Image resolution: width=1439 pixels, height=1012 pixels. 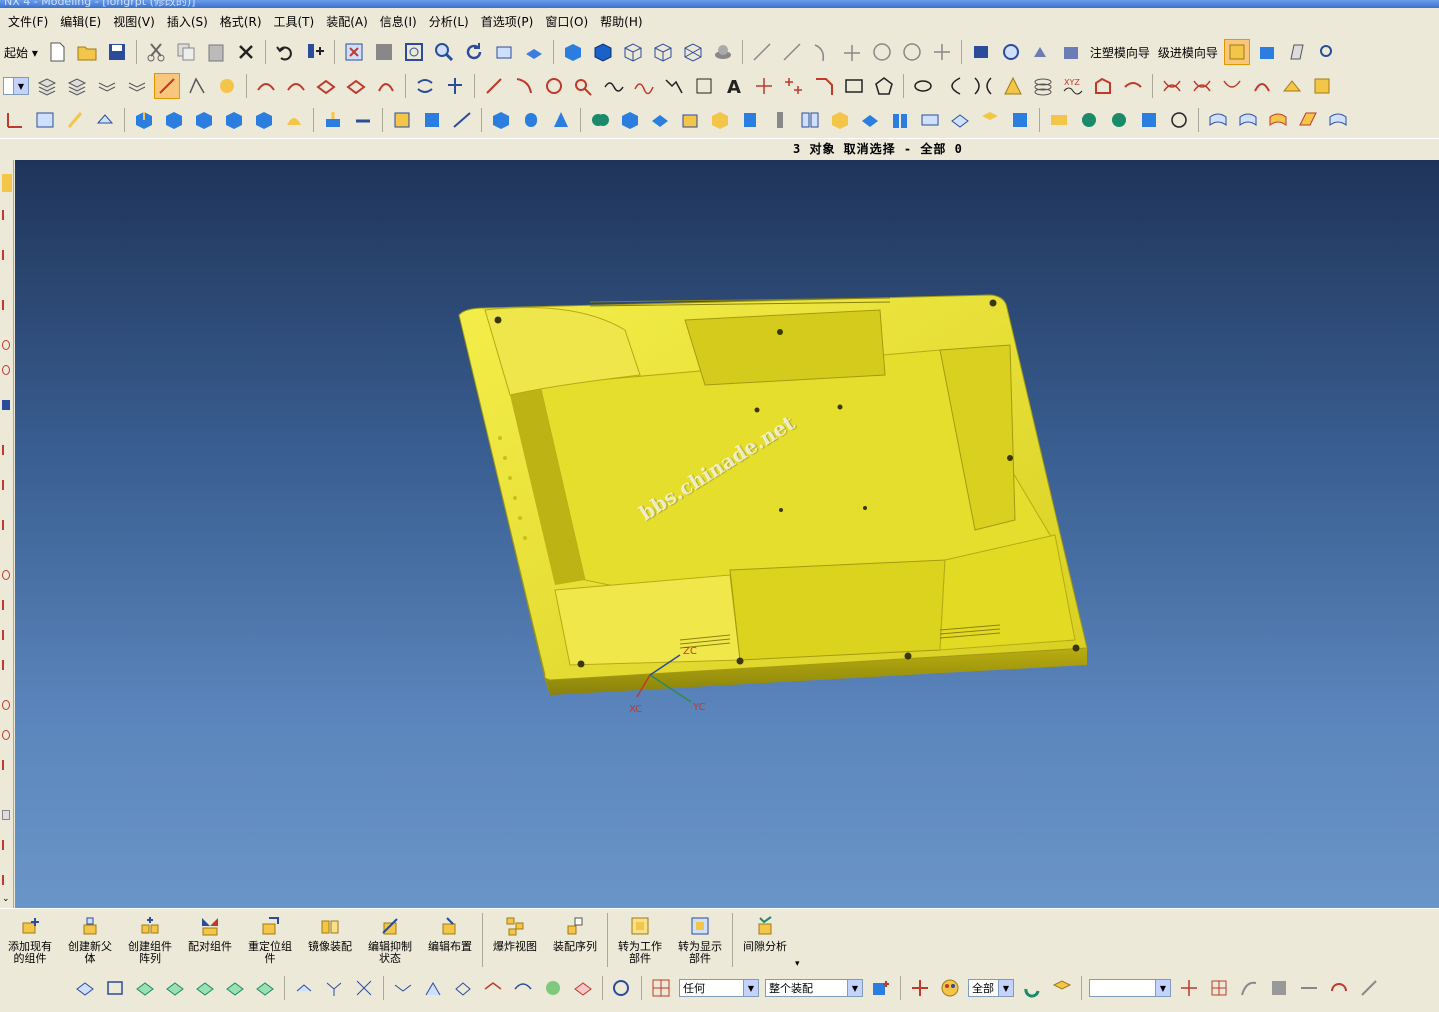 What do you see at coordinates (991, 988) in the screenshot?
I see `layer-select: 全部 ▼` at bounding box center [991, 988].